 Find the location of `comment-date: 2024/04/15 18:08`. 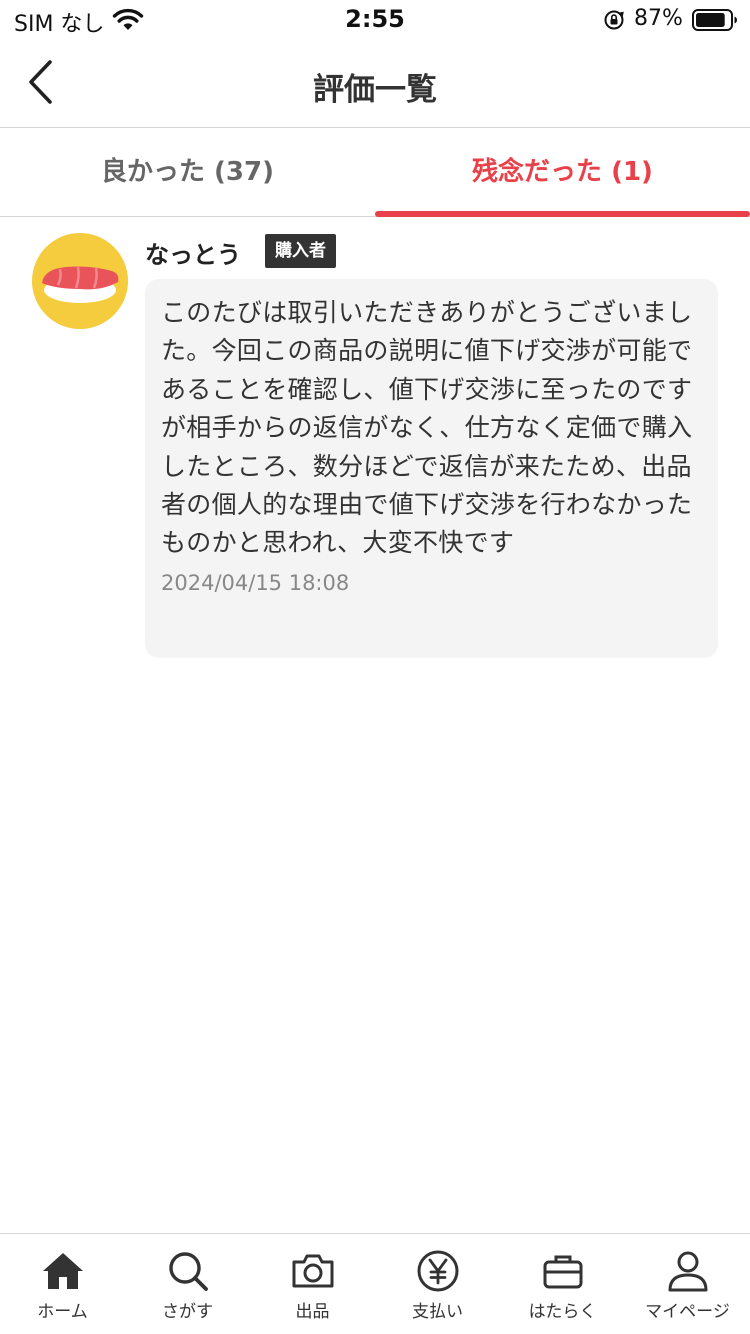

comment-date: 2024/04/15 18:08 is located at coordinates (255, 582).